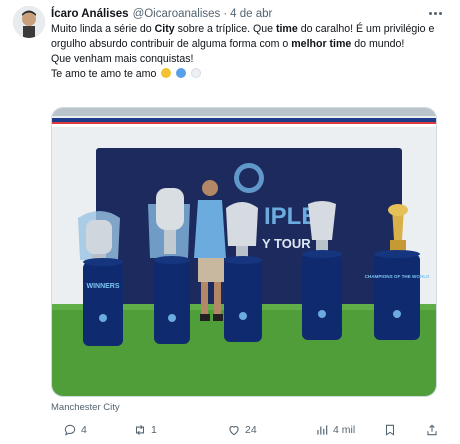 The width and height of the screenshot is (460, 444). I want to click on author-name: Ícaro Análises, so click(90, 14).